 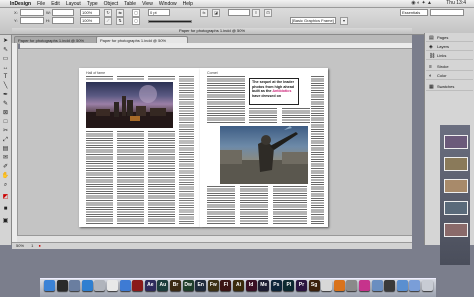 I want to click on gap-tool-icon: ↔, so click(x=5, y=68).